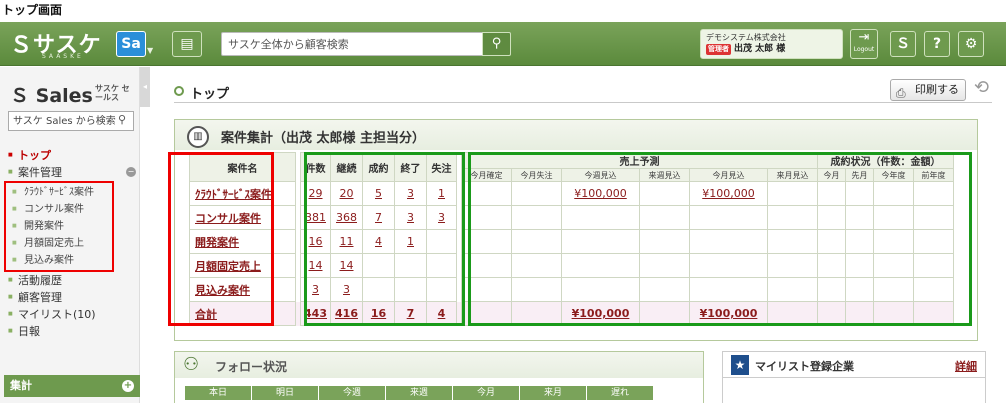 The width and height of the screenshot is (1006, 403). Describe the element at coordinates (864, 44) in the screenshot. I see `logout-button: ⇥ Logout` at that location.